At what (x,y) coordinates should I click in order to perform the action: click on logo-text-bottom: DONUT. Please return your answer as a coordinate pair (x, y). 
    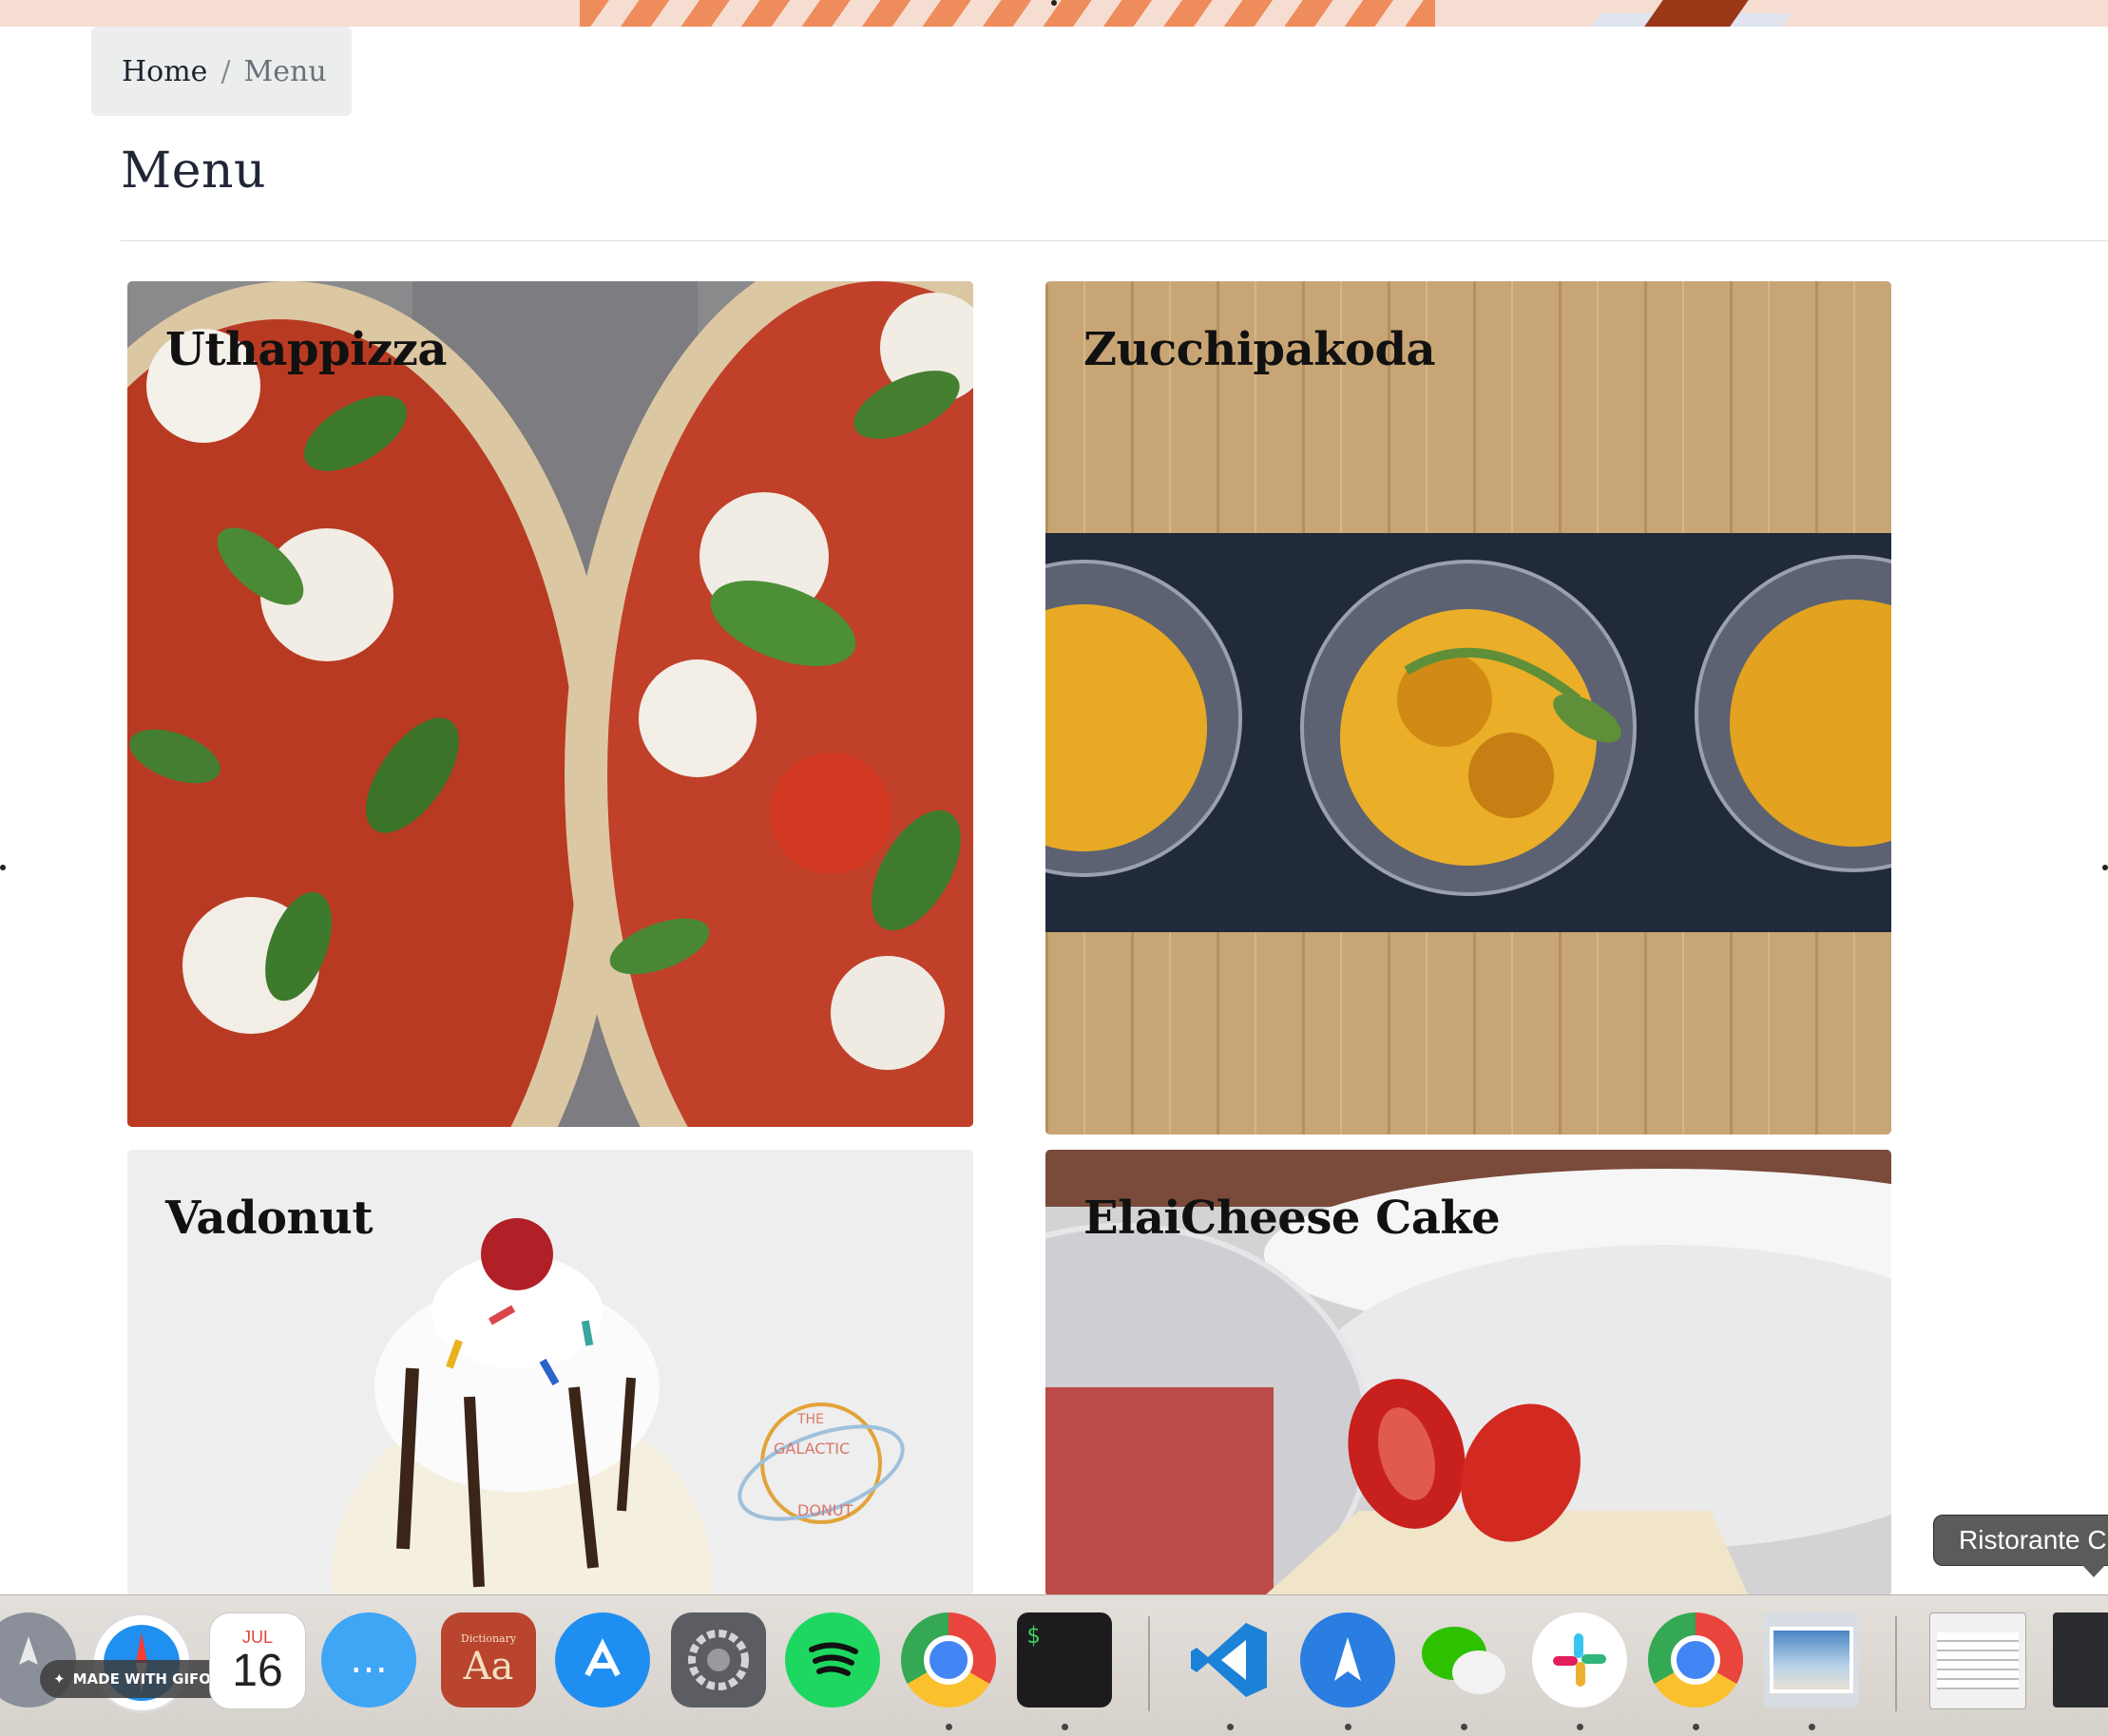
    Looking at the image, I should click on (825, 1510).